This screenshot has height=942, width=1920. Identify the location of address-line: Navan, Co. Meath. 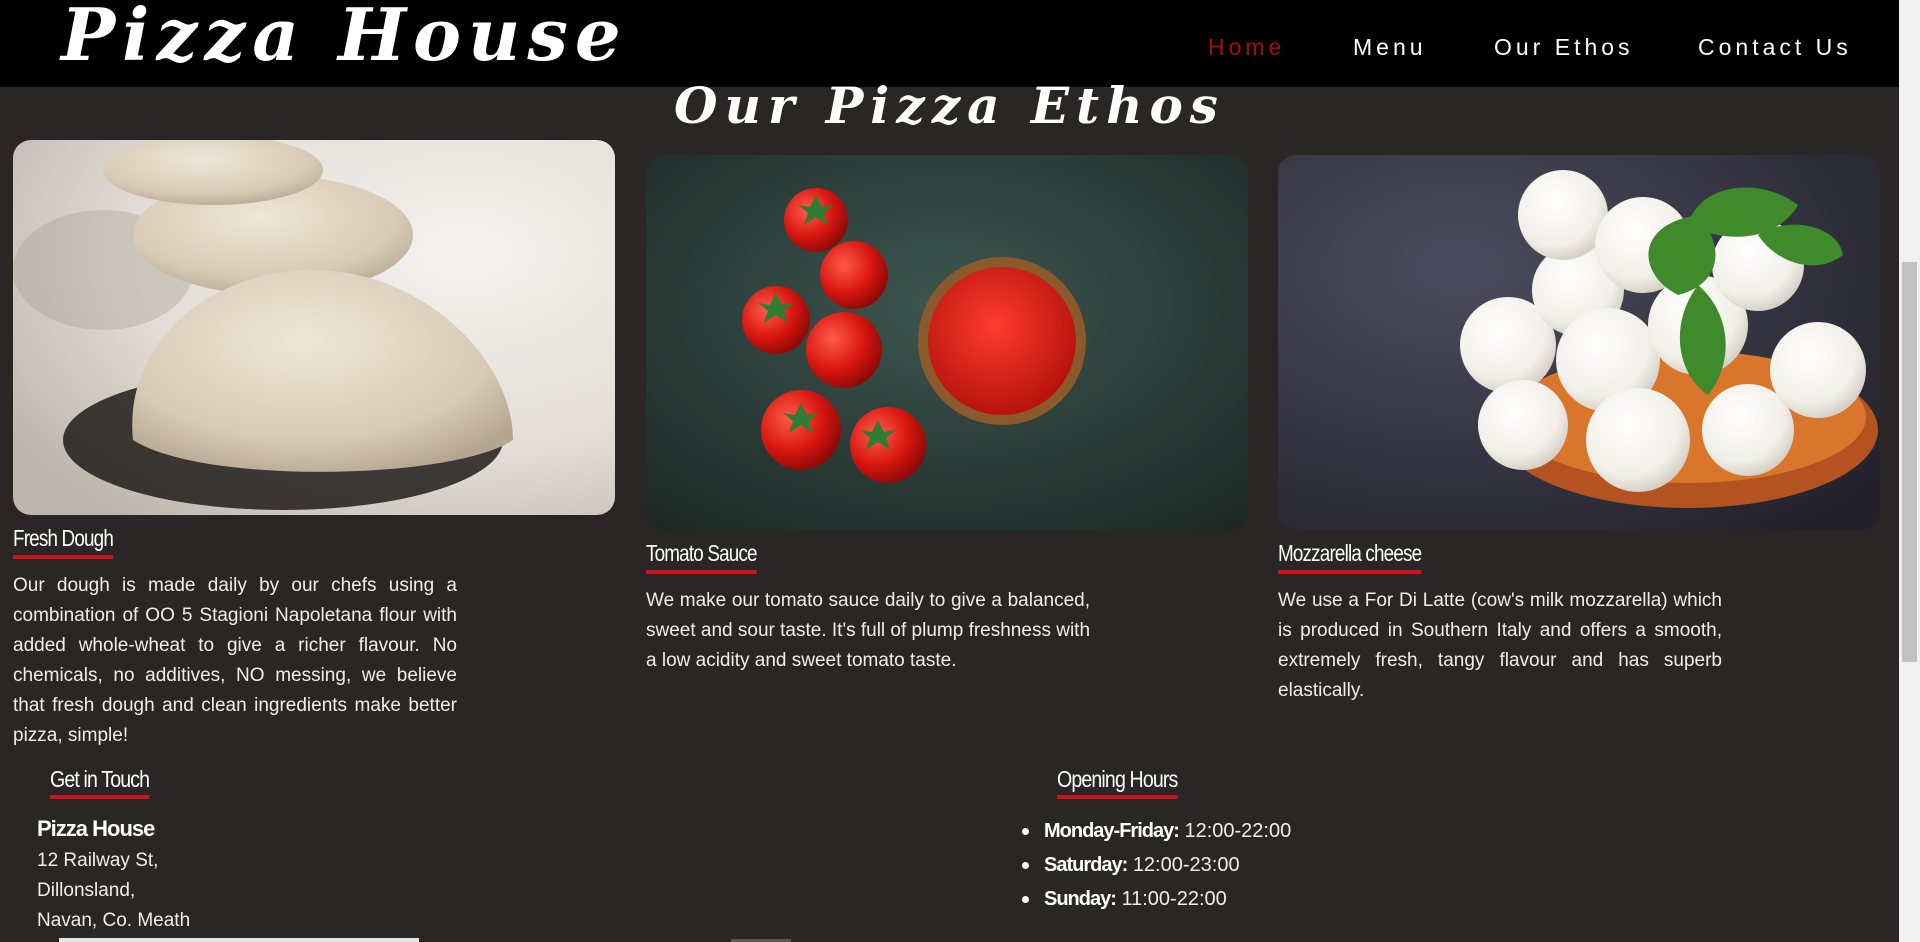
(114, 920).